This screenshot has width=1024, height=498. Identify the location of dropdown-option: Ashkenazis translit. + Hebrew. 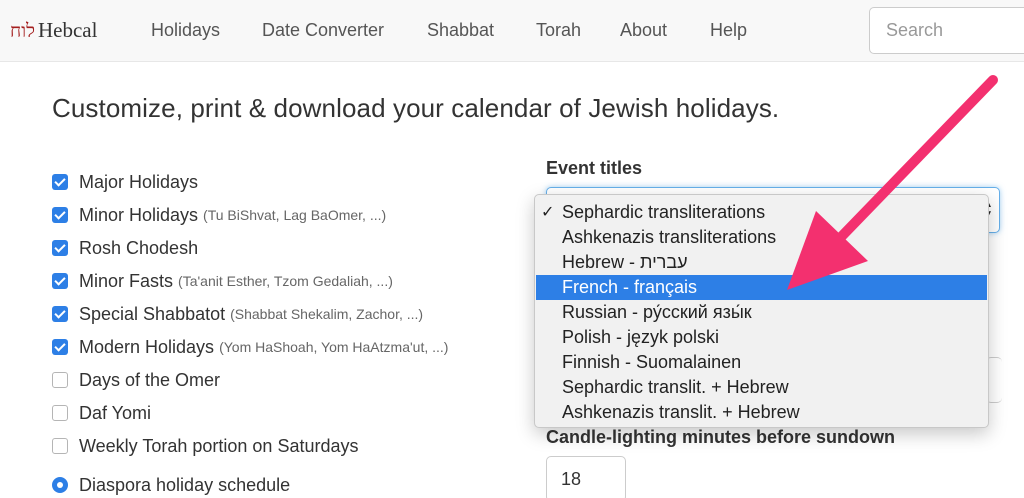
(761, 412).